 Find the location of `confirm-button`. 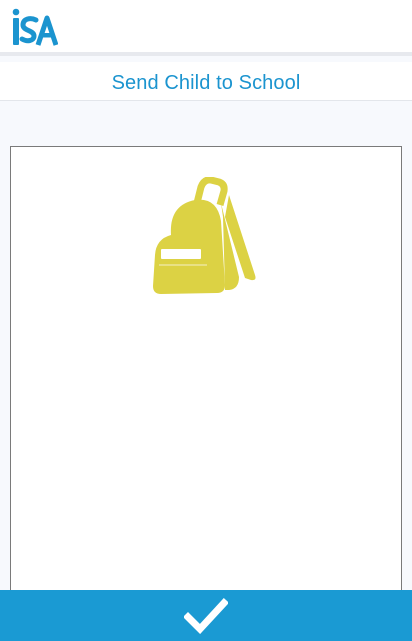

confirm-button is located at coordinates (206, 615).